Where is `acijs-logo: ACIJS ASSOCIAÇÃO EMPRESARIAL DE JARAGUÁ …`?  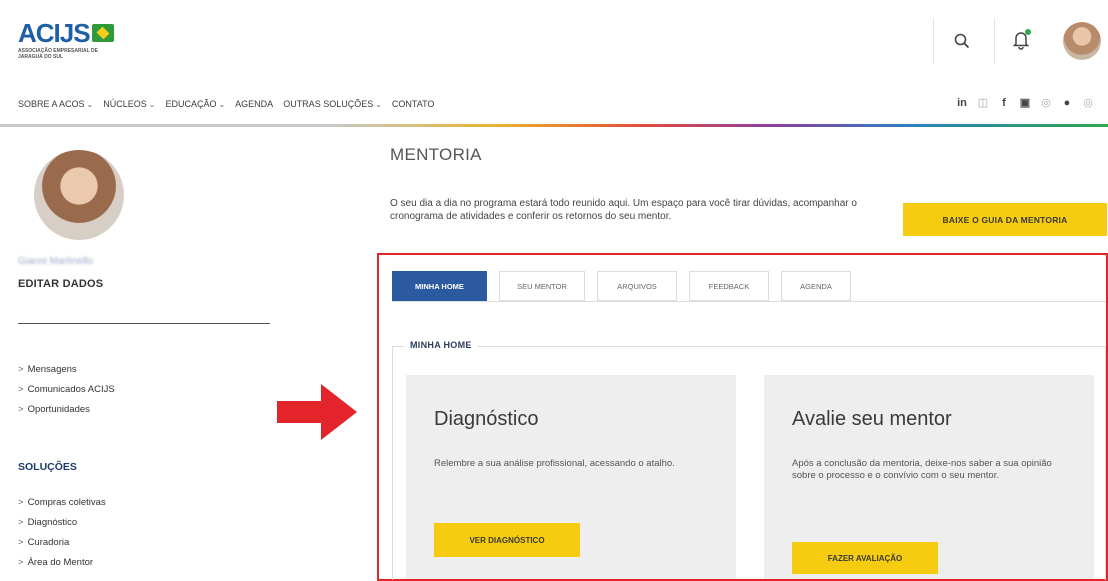
acijs-logo: ACIJS ASSOCIAÇÃO EMPRESARIAL DE JARAGUÁ … is located at coordinates (78, 44).